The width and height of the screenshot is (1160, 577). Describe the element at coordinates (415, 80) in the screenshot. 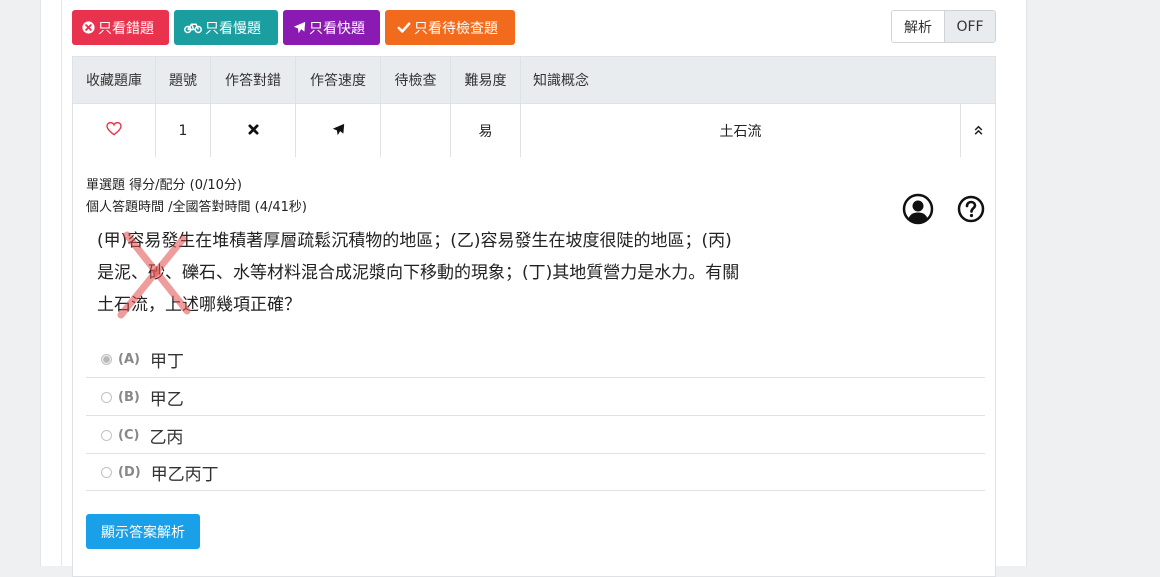

I see `header-pending: 待檢查` at that location.